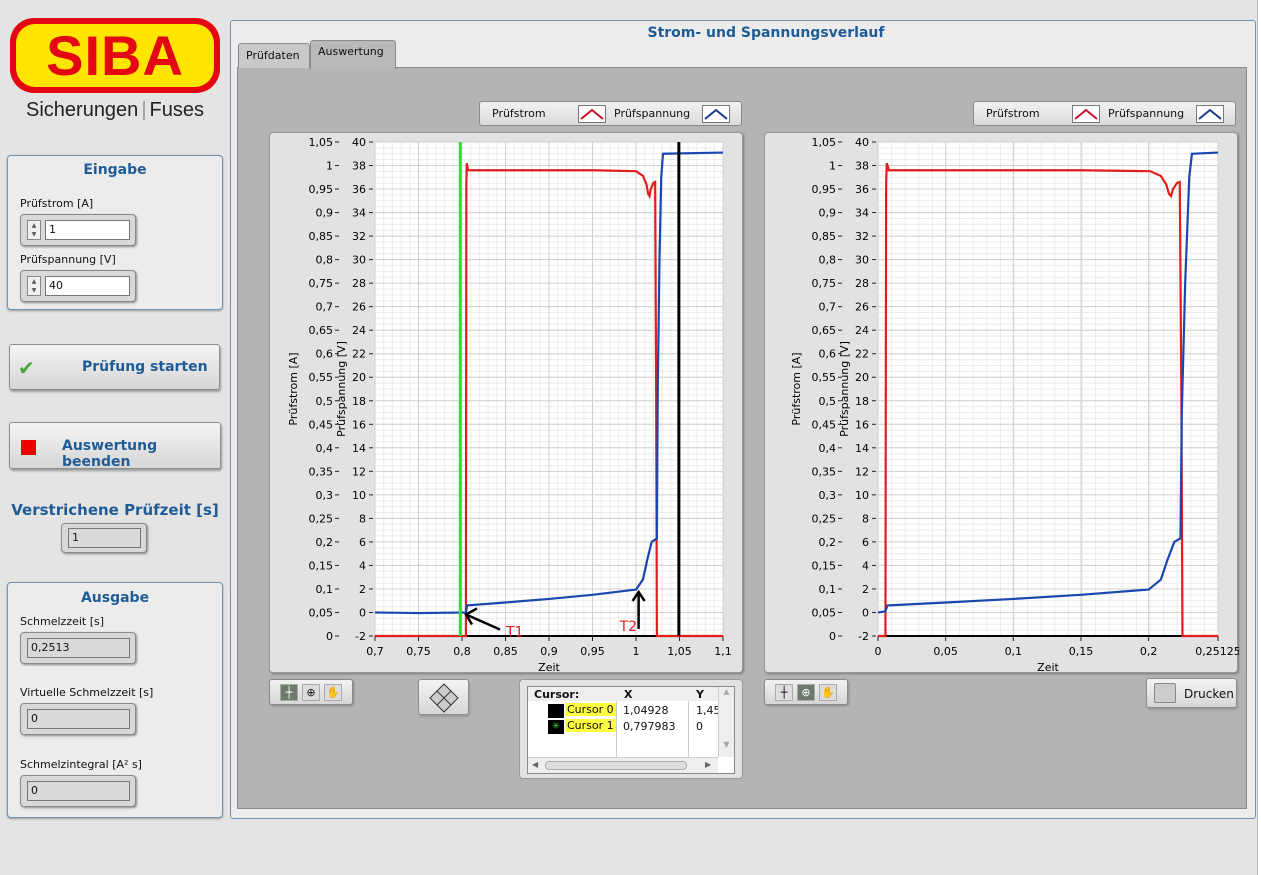 This screenshot has height=875, width=1261. I want to click on voltage-tick-label: 4, so click(865, 565).